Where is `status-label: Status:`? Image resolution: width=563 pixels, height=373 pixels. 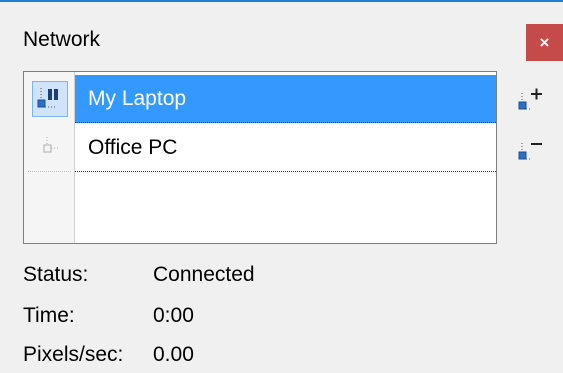 status-label: Status: is located at coordinates (56, 274).